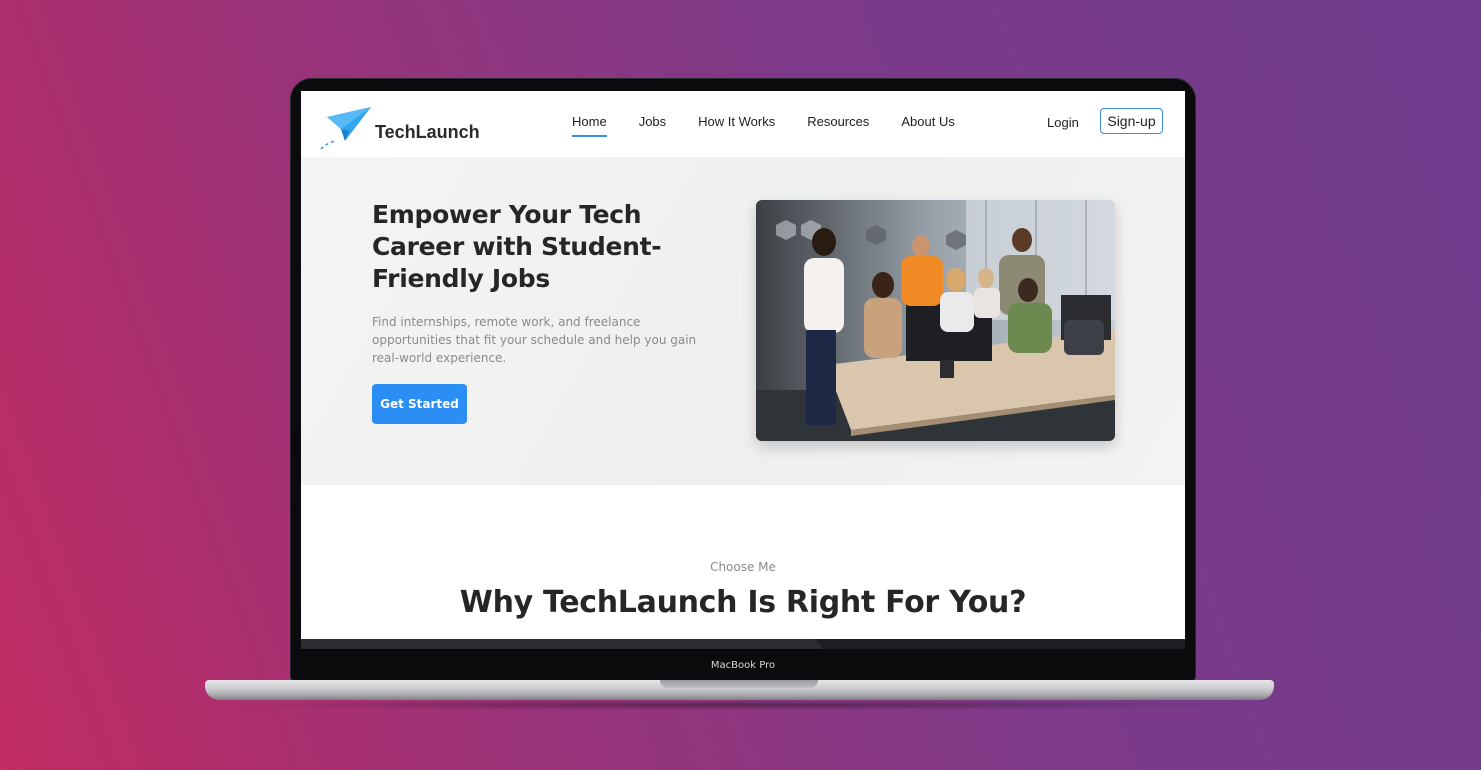  I want to click on laptop-shadow, so click(739, 705).